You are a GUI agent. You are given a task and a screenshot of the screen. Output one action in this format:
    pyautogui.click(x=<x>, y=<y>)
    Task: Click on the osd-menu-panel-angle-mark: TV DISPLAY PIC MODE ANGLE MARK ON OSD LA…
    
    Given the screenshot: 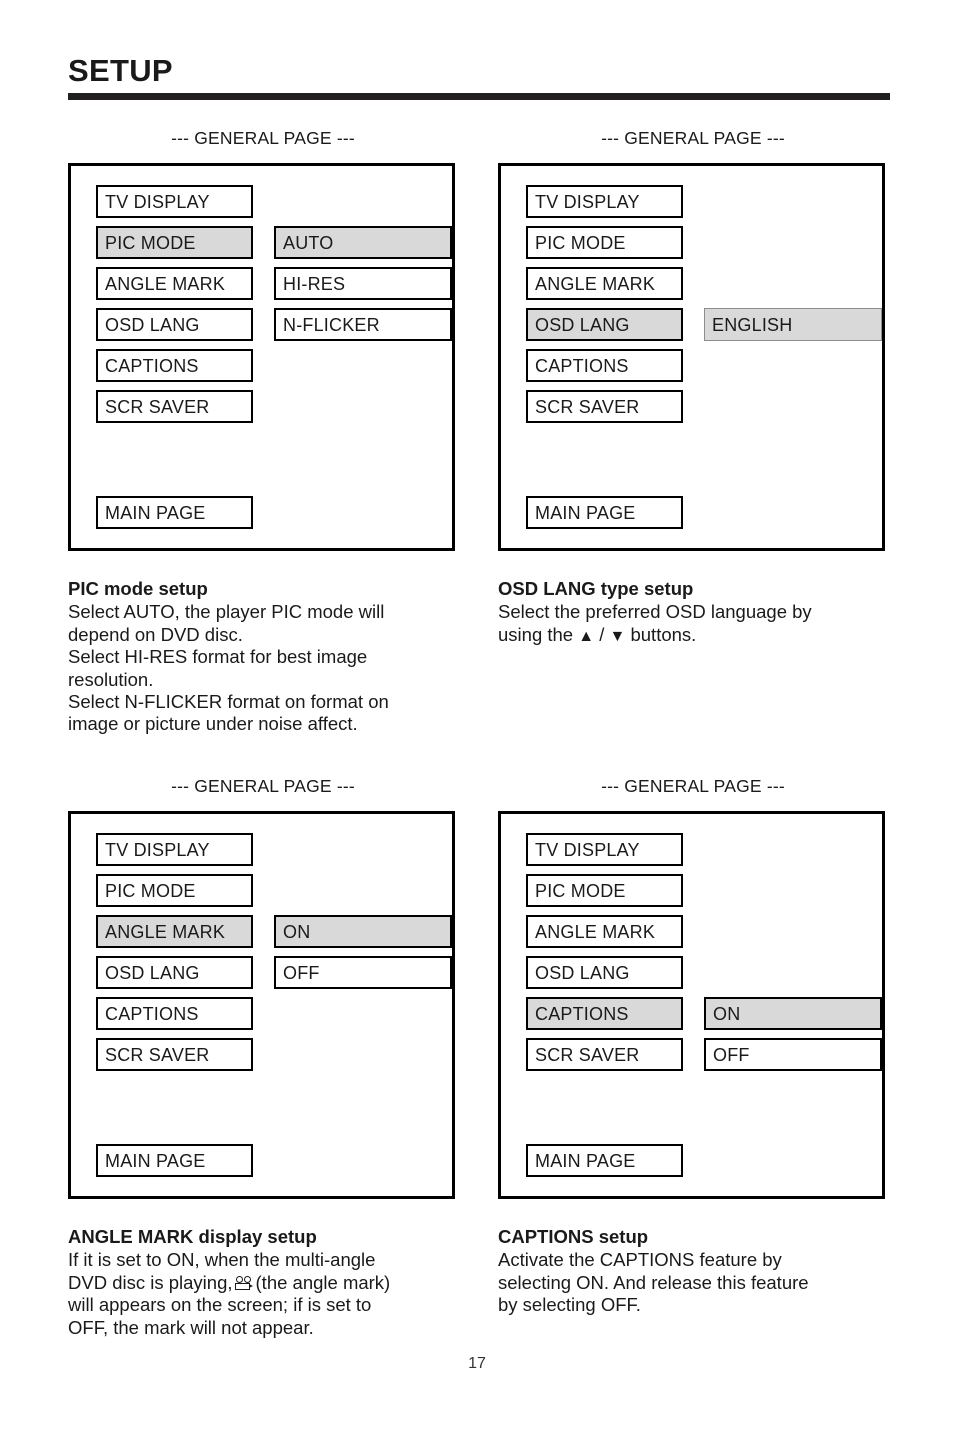 What is the action you would take?
    pyautogui.click(x=261, y=1005)
    